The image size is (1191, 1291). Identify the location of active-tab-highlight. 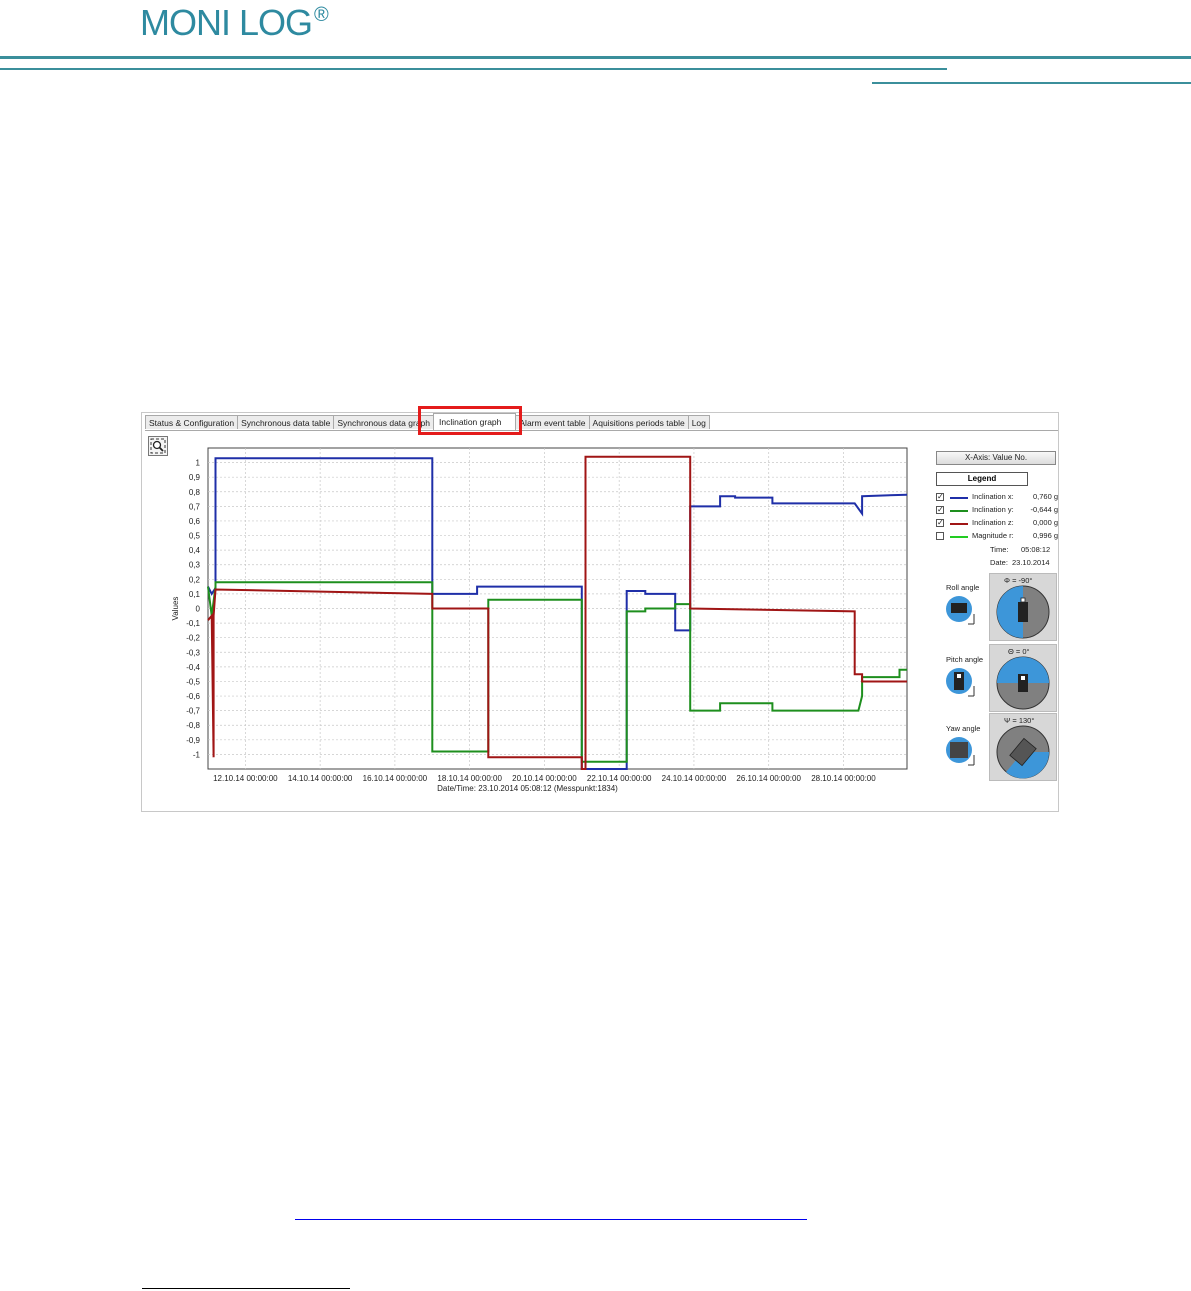
(470, 420).